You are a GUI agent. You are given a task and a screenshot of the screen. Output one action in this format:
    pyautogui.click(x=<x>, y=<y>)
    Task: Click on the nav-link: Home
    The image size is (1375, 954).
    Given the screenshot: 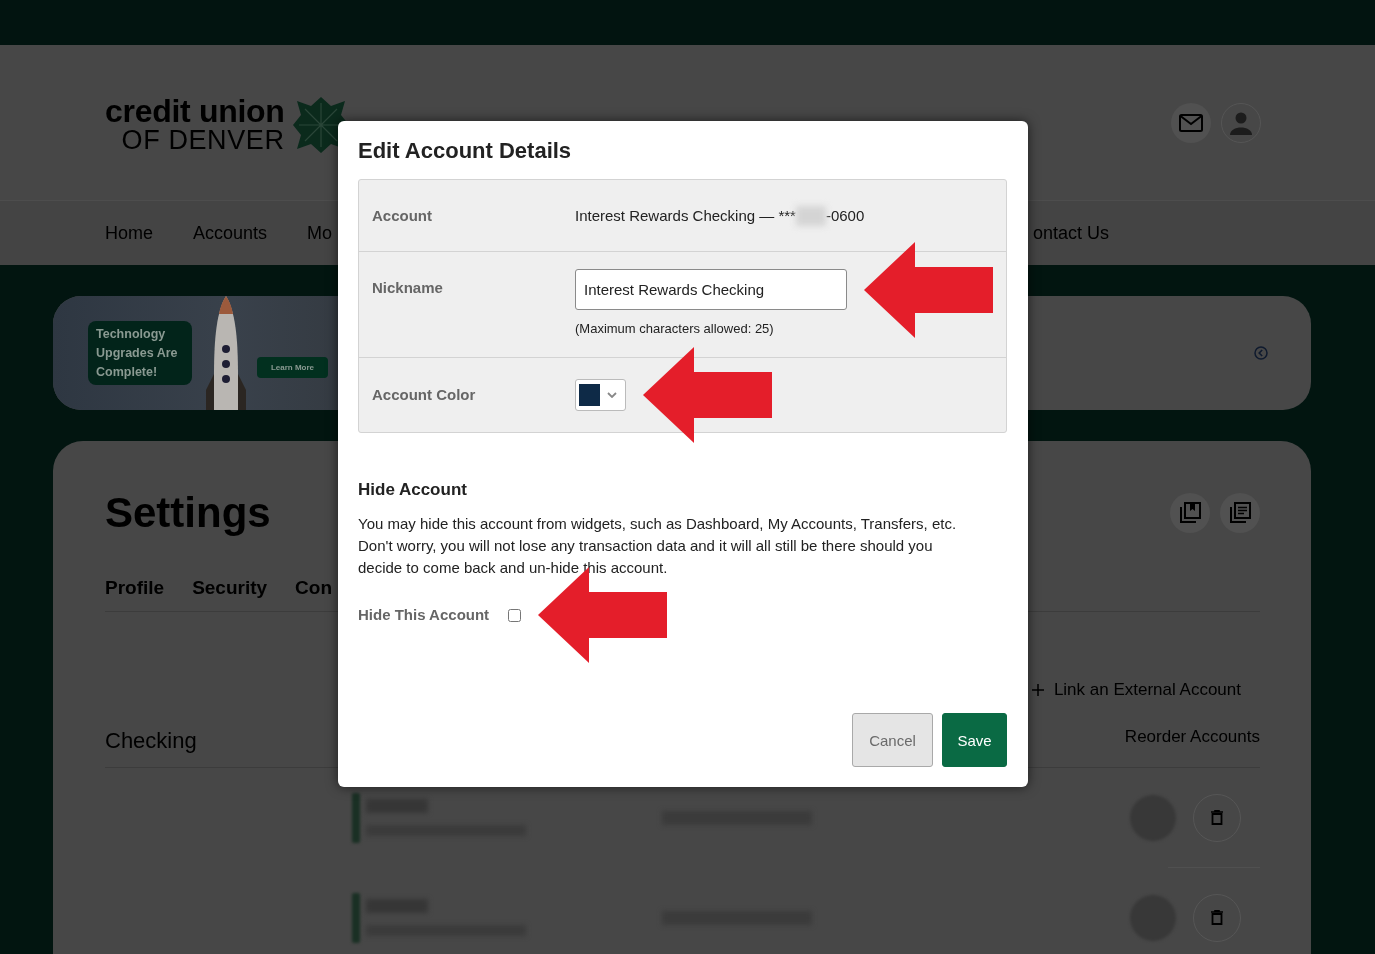 What is the action you would take?
    pyautogui.click(x=129, y=233)
    